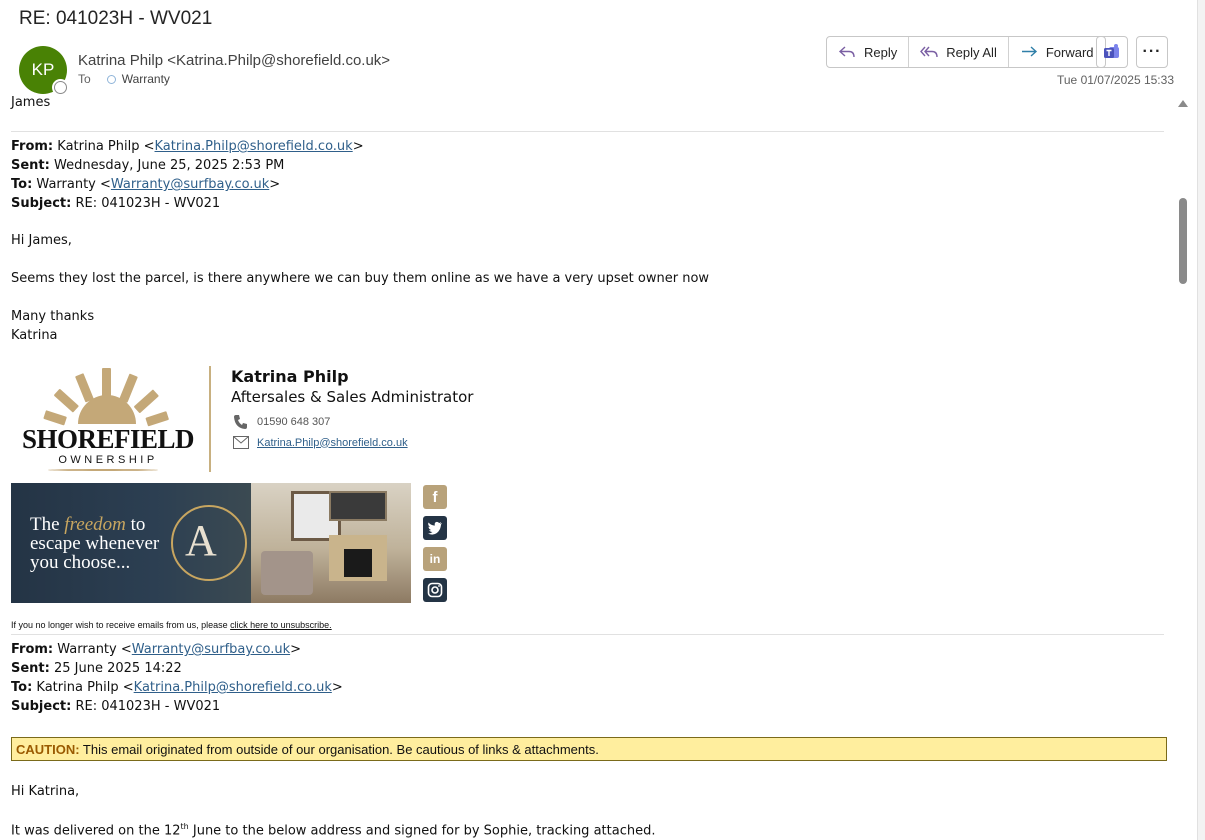 The width and height of the screenshot is (1205, 840). I want to click on forward2-sent: Sent: 25 June 2025 14:22, so click(96, 668).